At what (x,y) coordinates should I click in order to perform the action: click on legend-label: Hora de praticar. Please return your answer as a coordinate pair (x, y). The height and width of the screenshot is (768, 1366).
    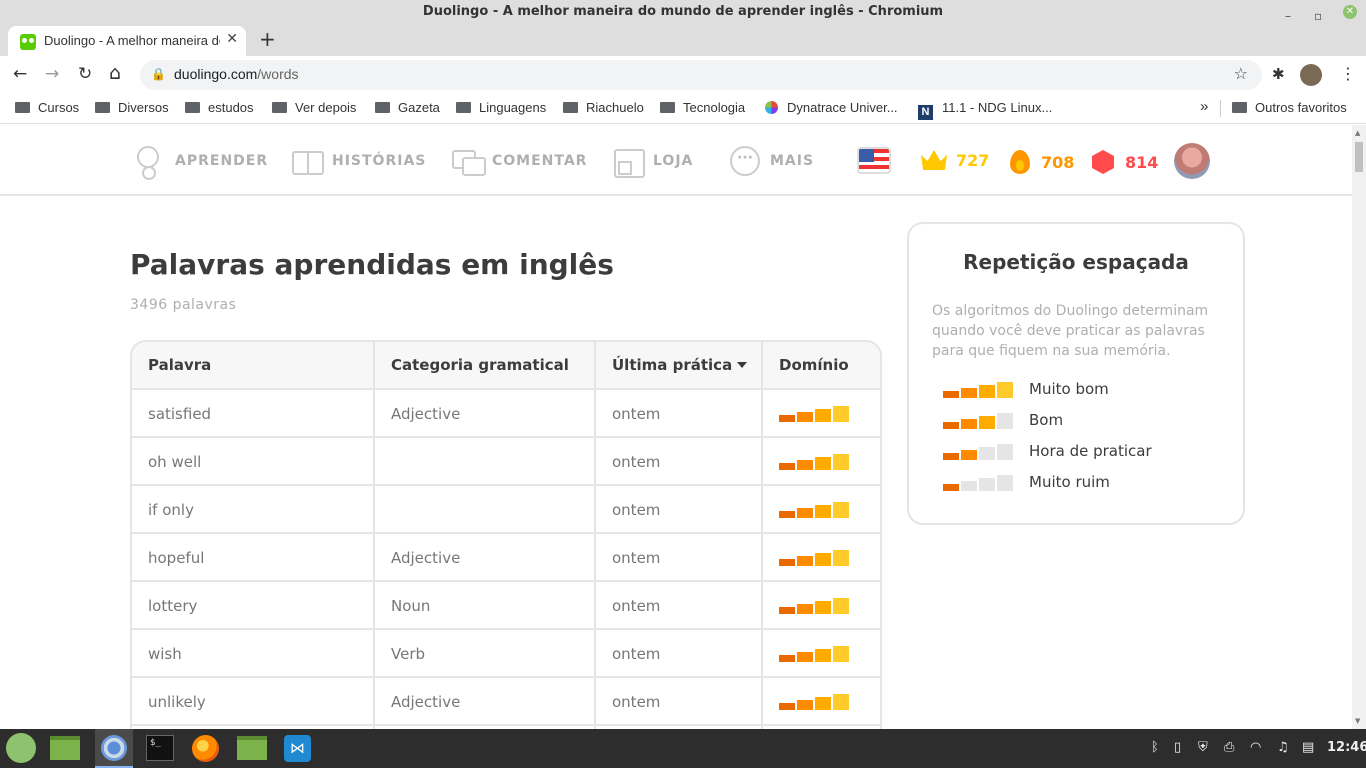
    Looking at the image, I should click on (1090, 451).